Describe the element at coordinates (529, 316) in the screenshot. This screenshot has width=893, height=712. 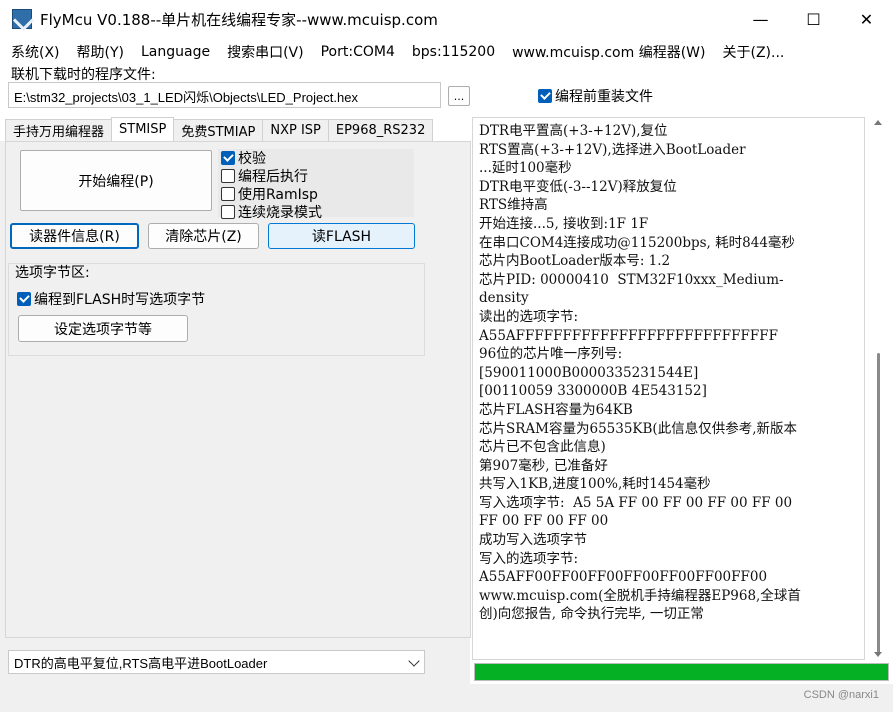
I see `log-line: 读出的选项字节:` at that location.